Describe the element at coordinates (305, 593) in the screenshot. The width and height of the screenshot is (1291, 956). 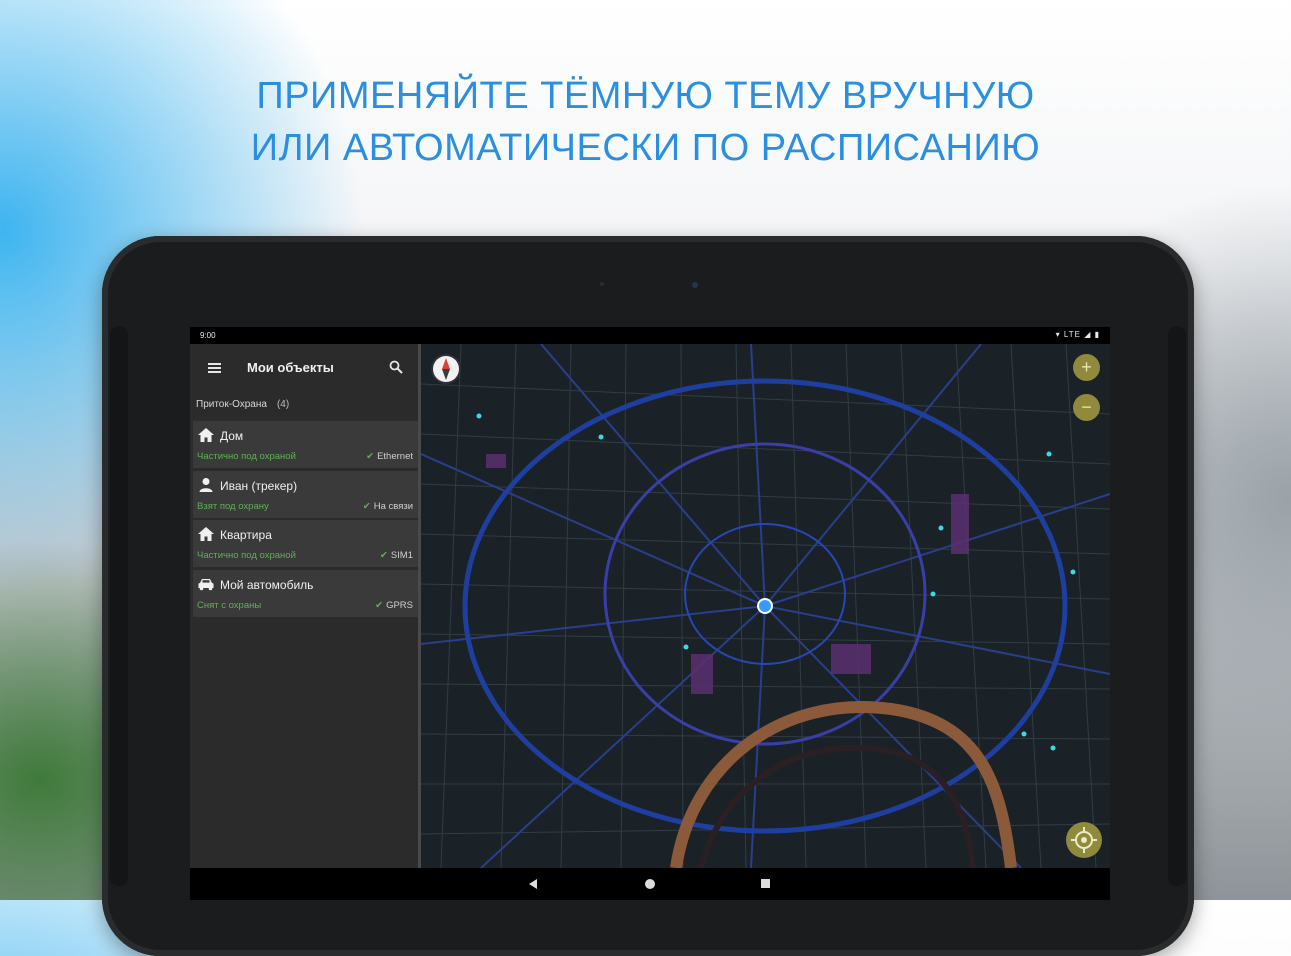
I see `list-item-car: Мой автомобиль Снят с охраны ✔ GPRS` at that location.